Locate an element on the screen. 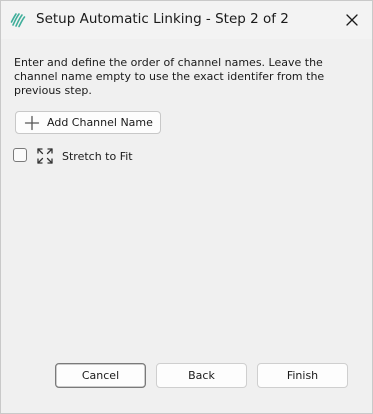 The width and height of the screenshot is (373, 414). cancel-button: Cancel is located at coordinates (100, 375).